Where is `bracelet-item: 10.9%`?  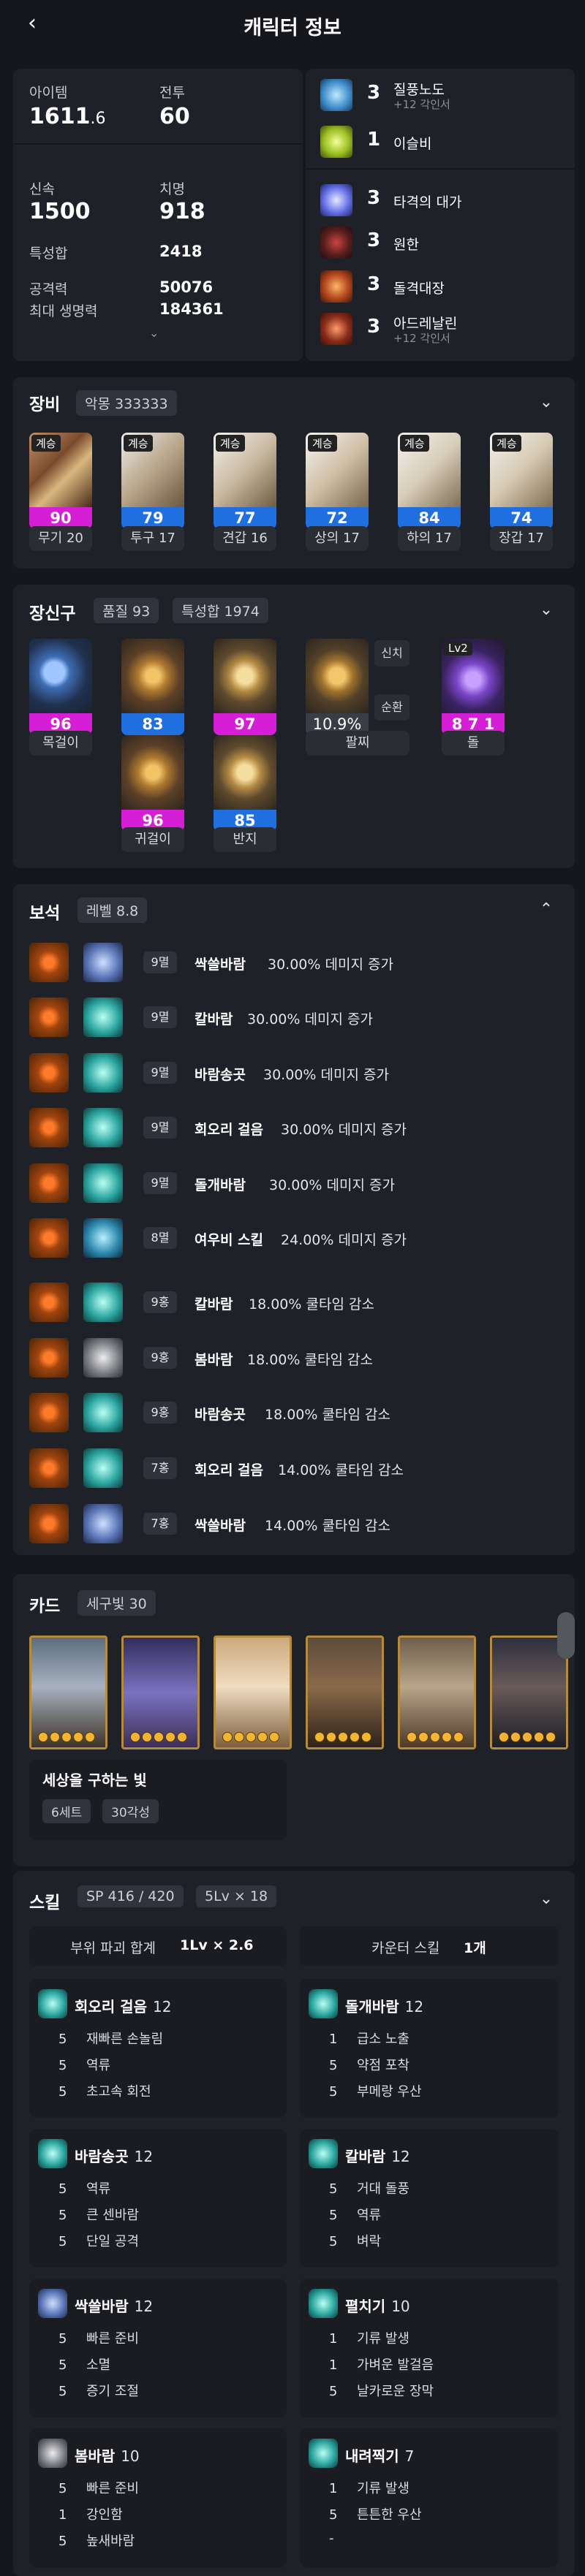
bracelet-item: 10.9% is located at coordinates (337, 687).